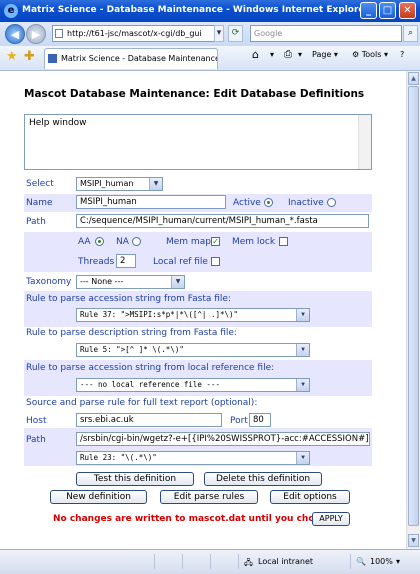  I want to click on database-select: MSIPI_human ▼, so click(119, 184).